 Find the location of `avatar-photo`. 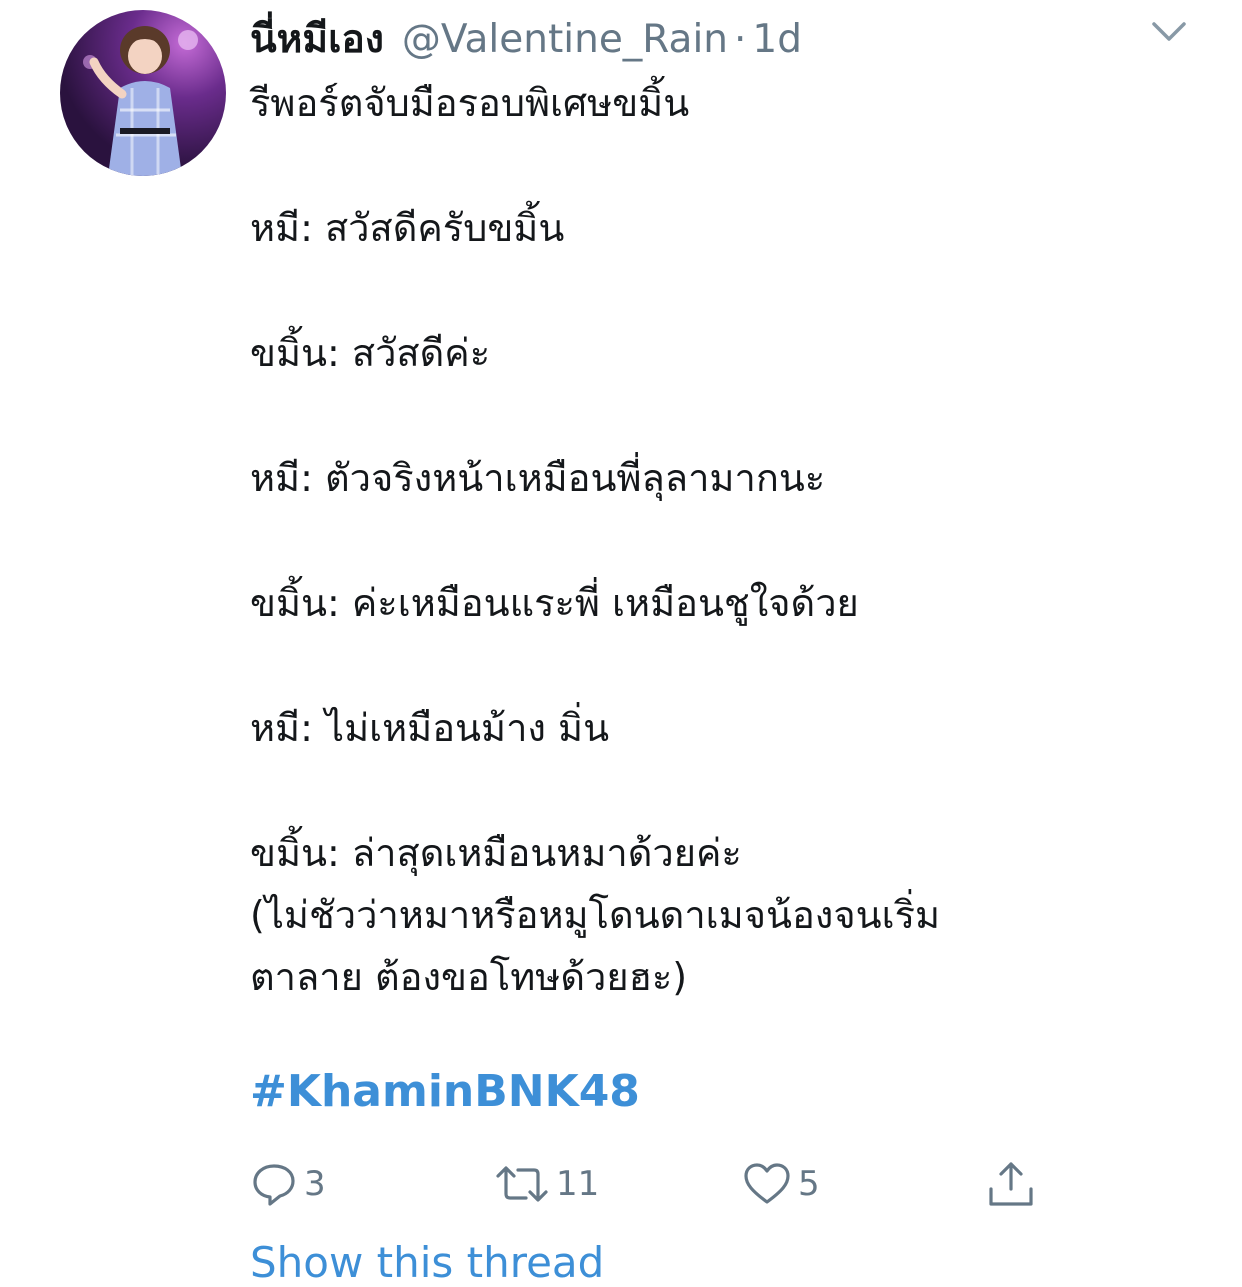

avatar-photo is located at coordinates (140, 101).